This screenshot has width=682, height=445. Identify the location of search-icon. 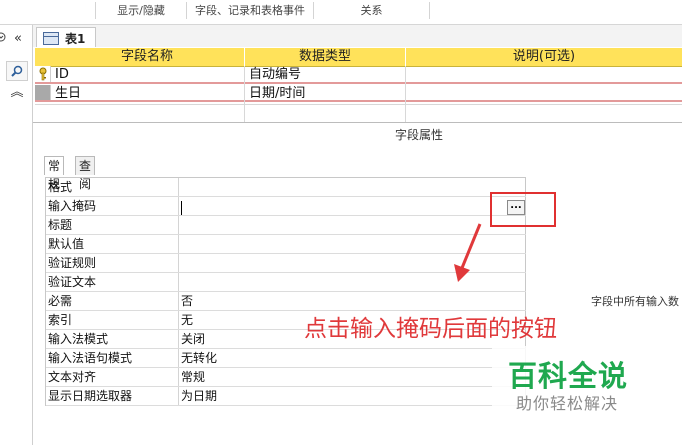
(17, 71).